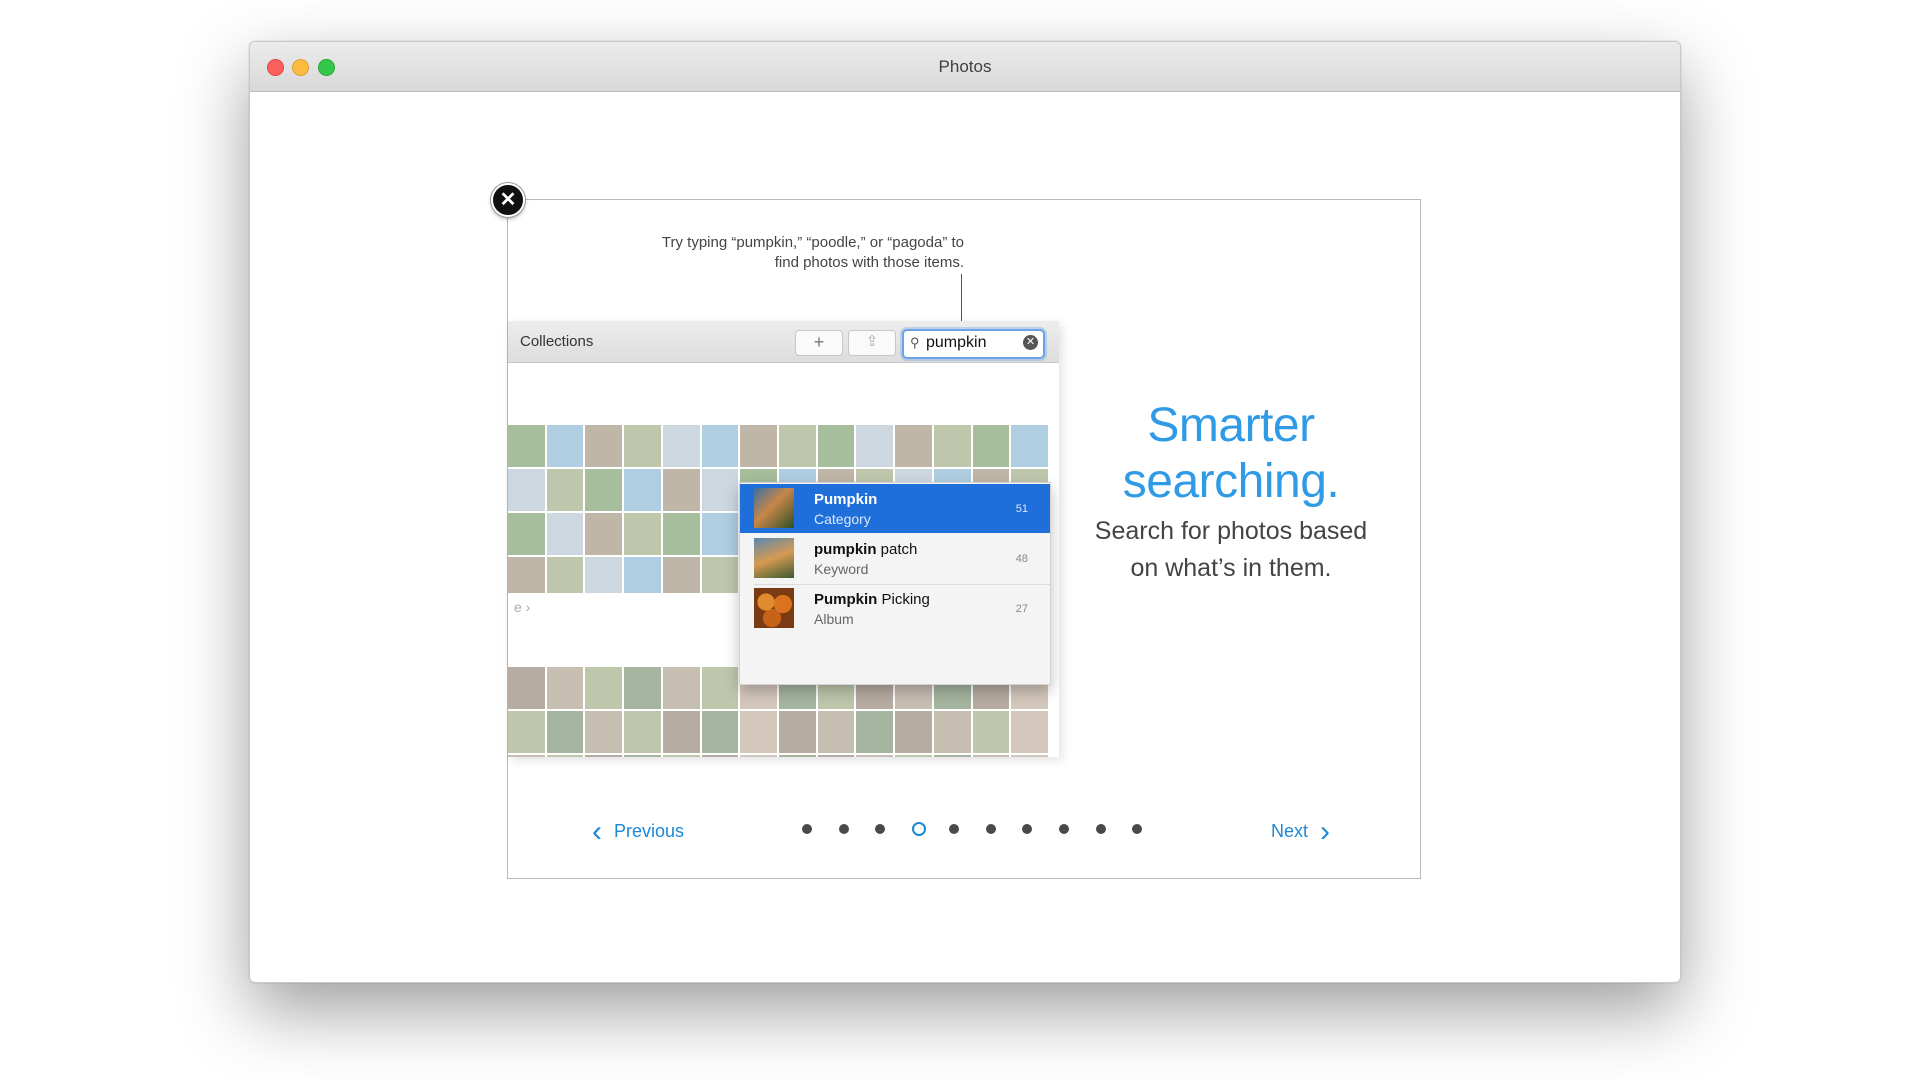 The image size is (1920, 1080). What do you see at coordinates (774, 608) in the screenshot?
I see `pumpkins-photo-icon` at bounding box center [774, 608].